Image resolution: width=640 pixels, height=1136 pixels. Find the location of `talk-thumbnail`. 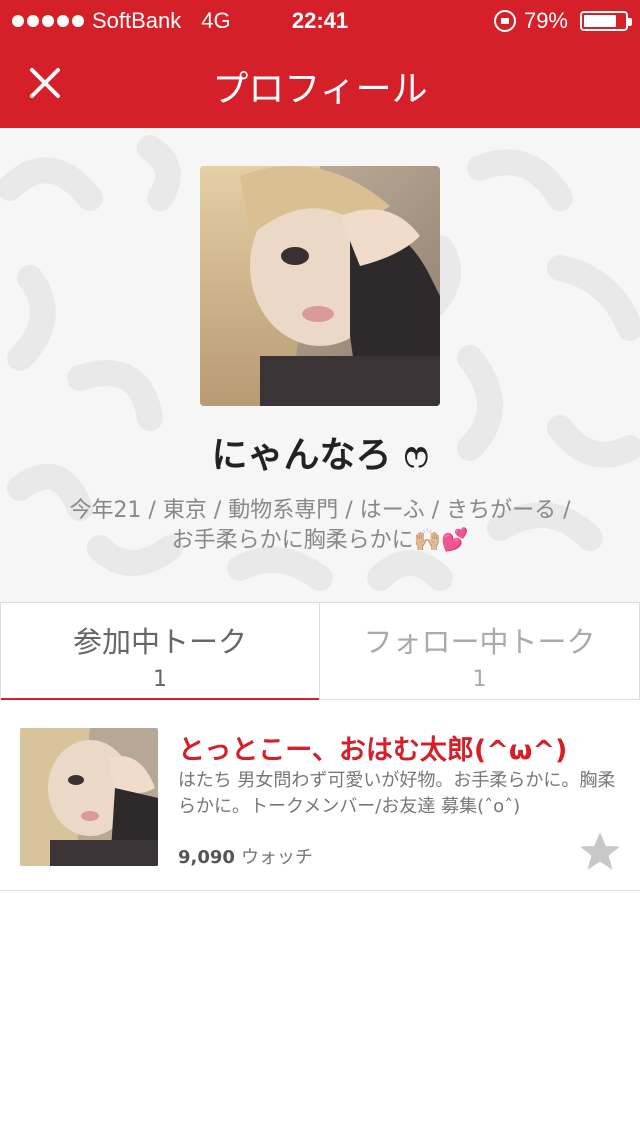

talk-thumbnail is located at coordinates (89, 797).